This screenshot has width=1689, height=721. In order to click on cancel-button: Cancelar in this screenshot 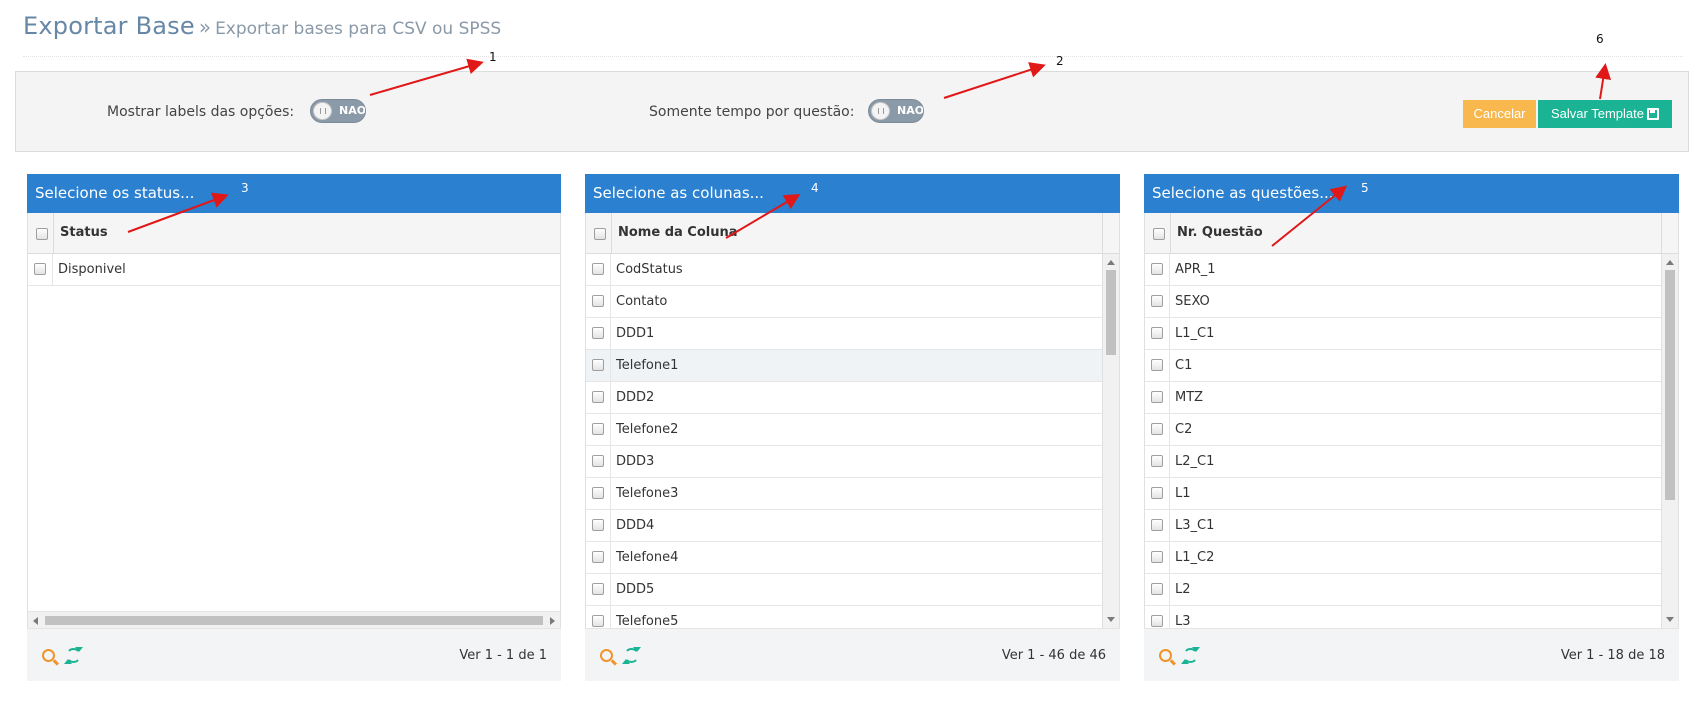, I will do `click(1499, 114)`.